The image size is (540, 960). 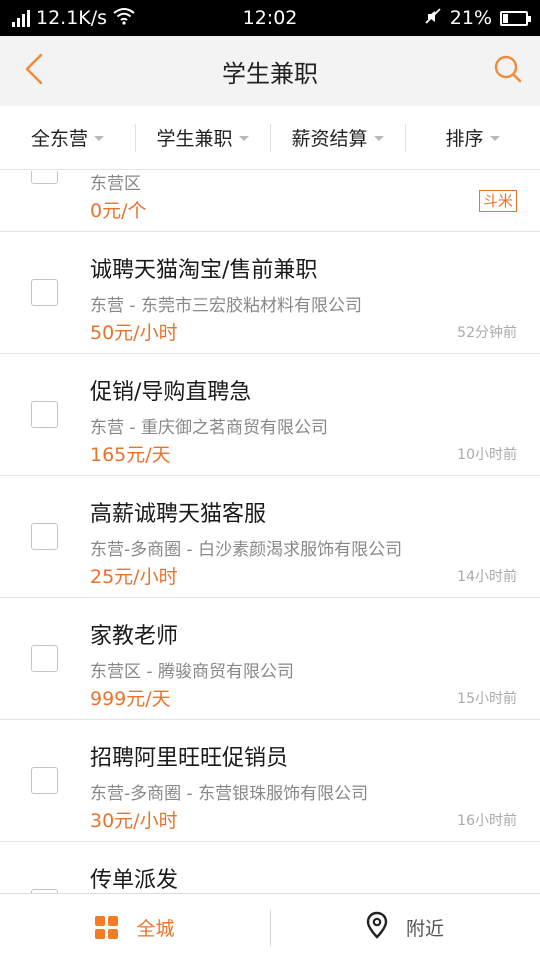 What do you see at coordinates (497, 201) in the screenshot?
I see `job-source-badge: 斗米` at bounding box center [497, 201].